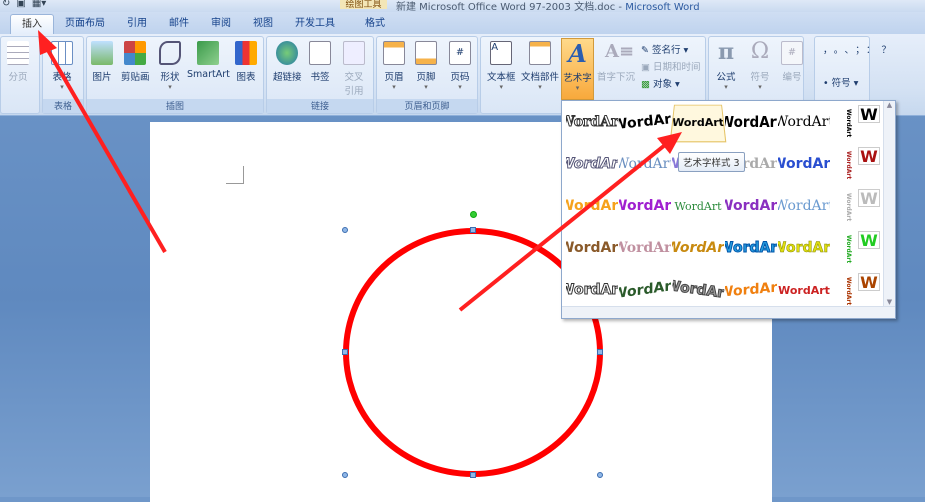 The image size is (925, 502). I want to click on tab-review: 审阅, so click(221, 24).